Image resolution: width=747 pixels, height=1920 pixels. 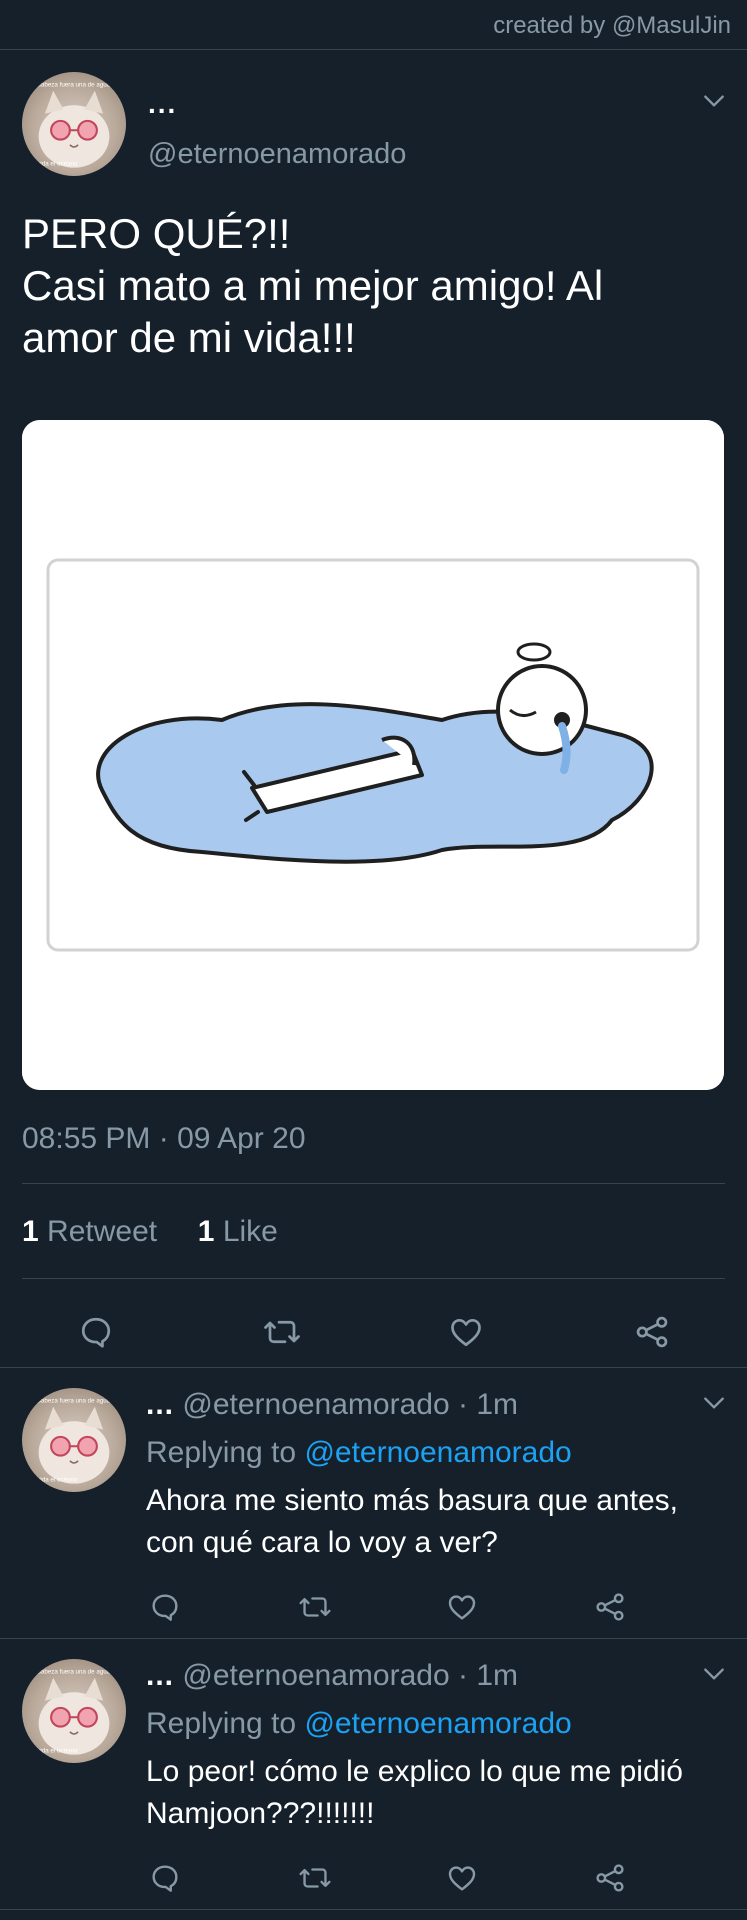 I want to click on retweet-count: 1, so click(x=30, y=1231).